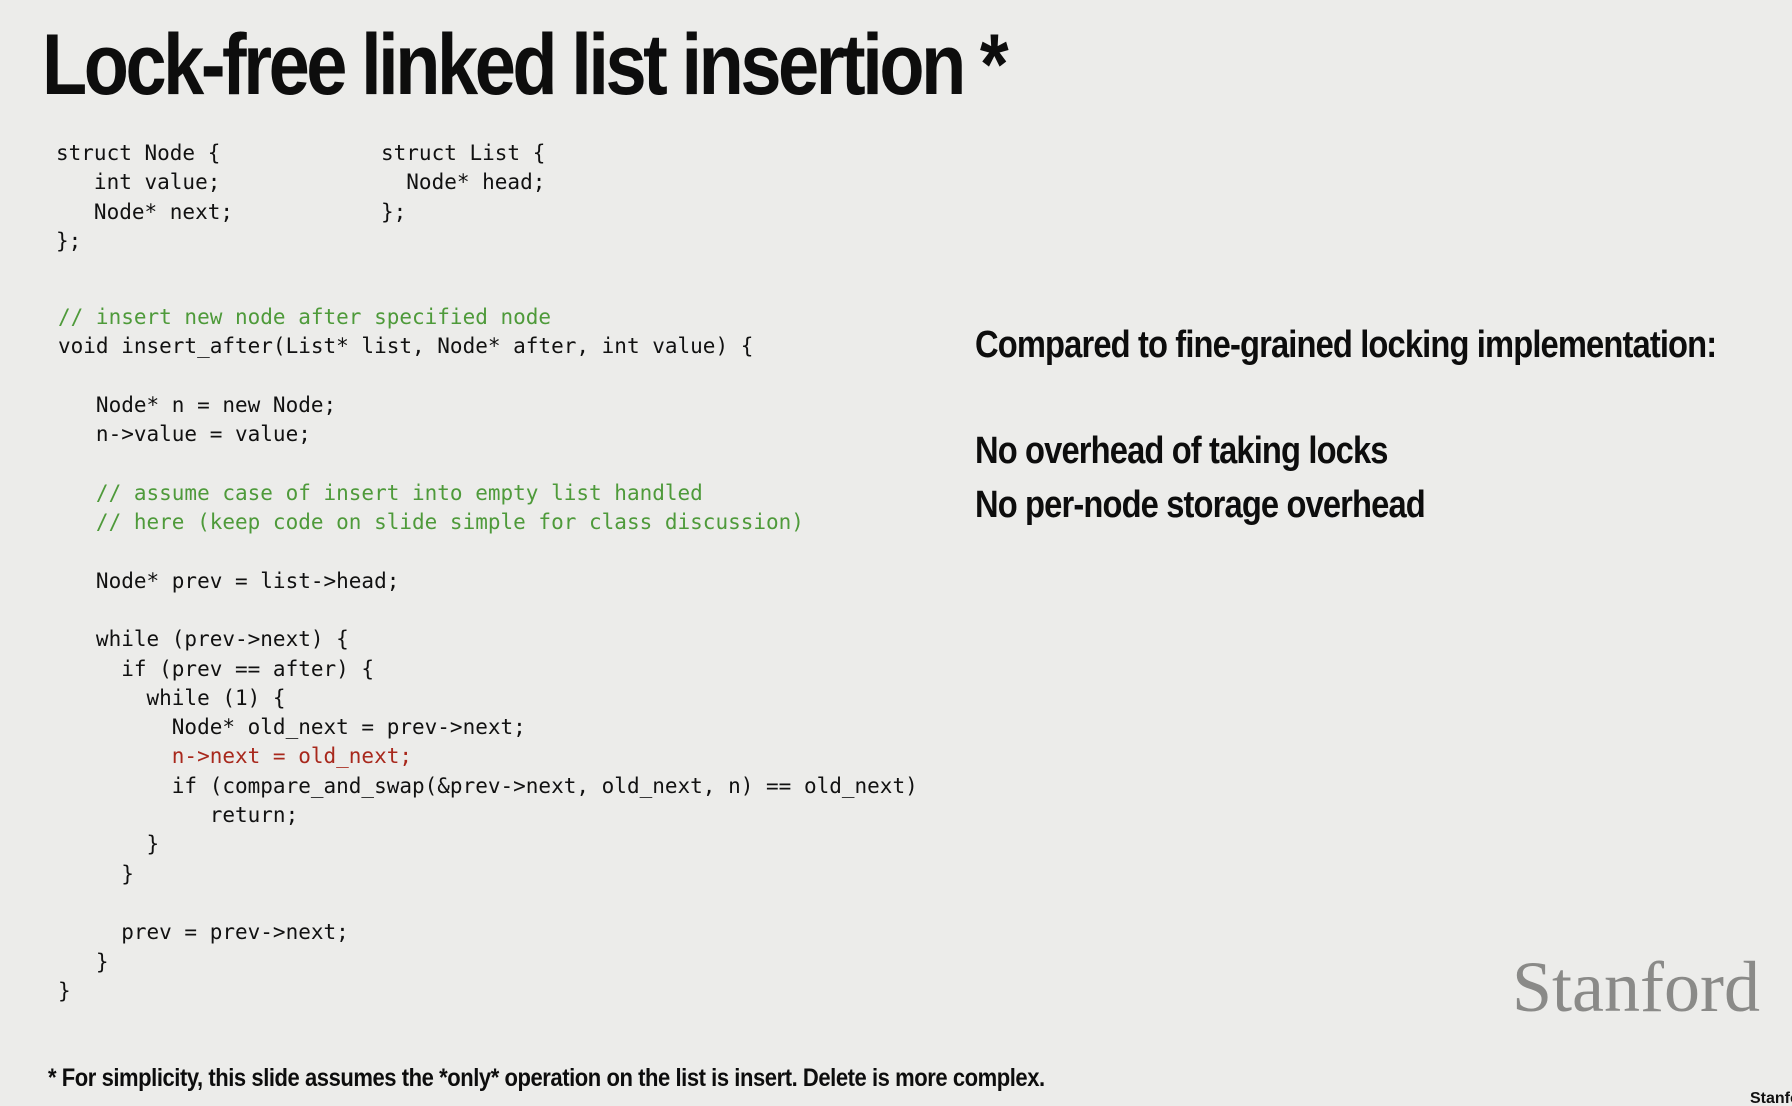  I want to click on code-line: return;, so click(178, 815).